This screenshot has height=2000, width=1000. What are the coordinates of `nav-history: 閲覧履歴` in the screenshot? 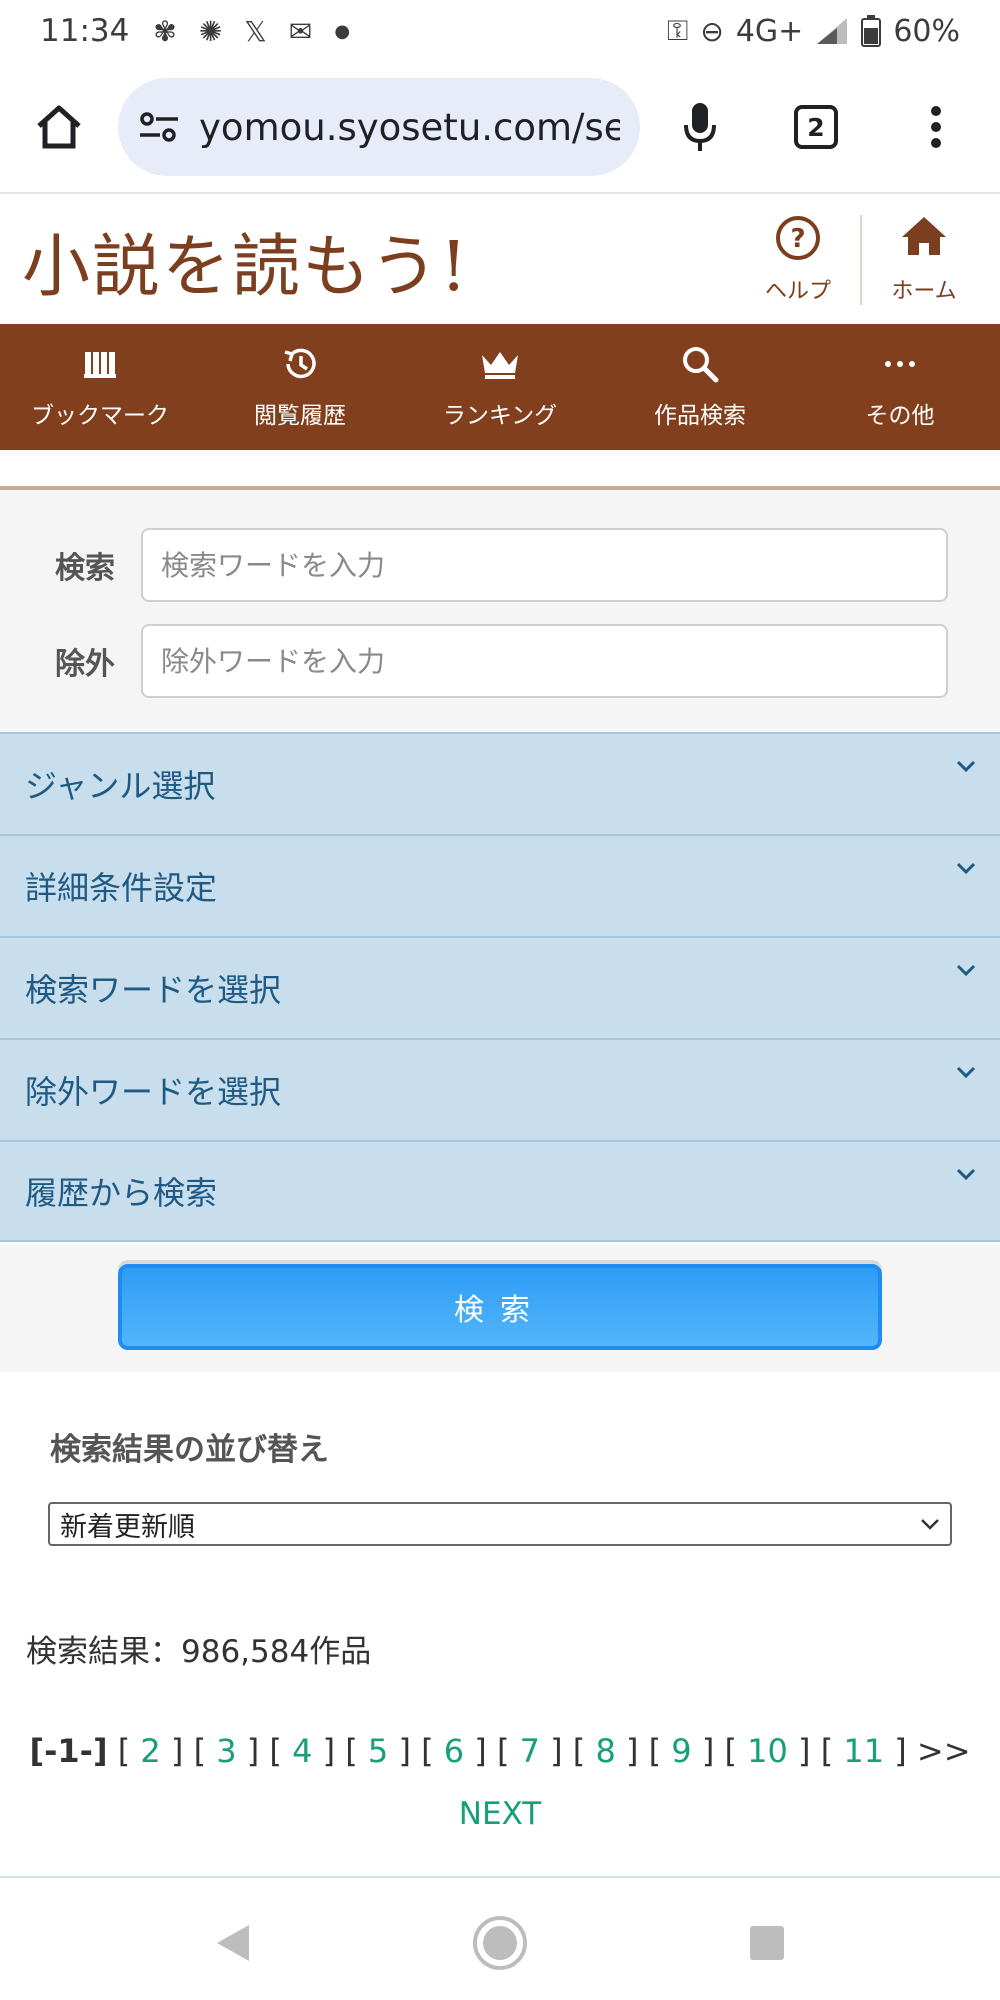 It's located at (300, 387).